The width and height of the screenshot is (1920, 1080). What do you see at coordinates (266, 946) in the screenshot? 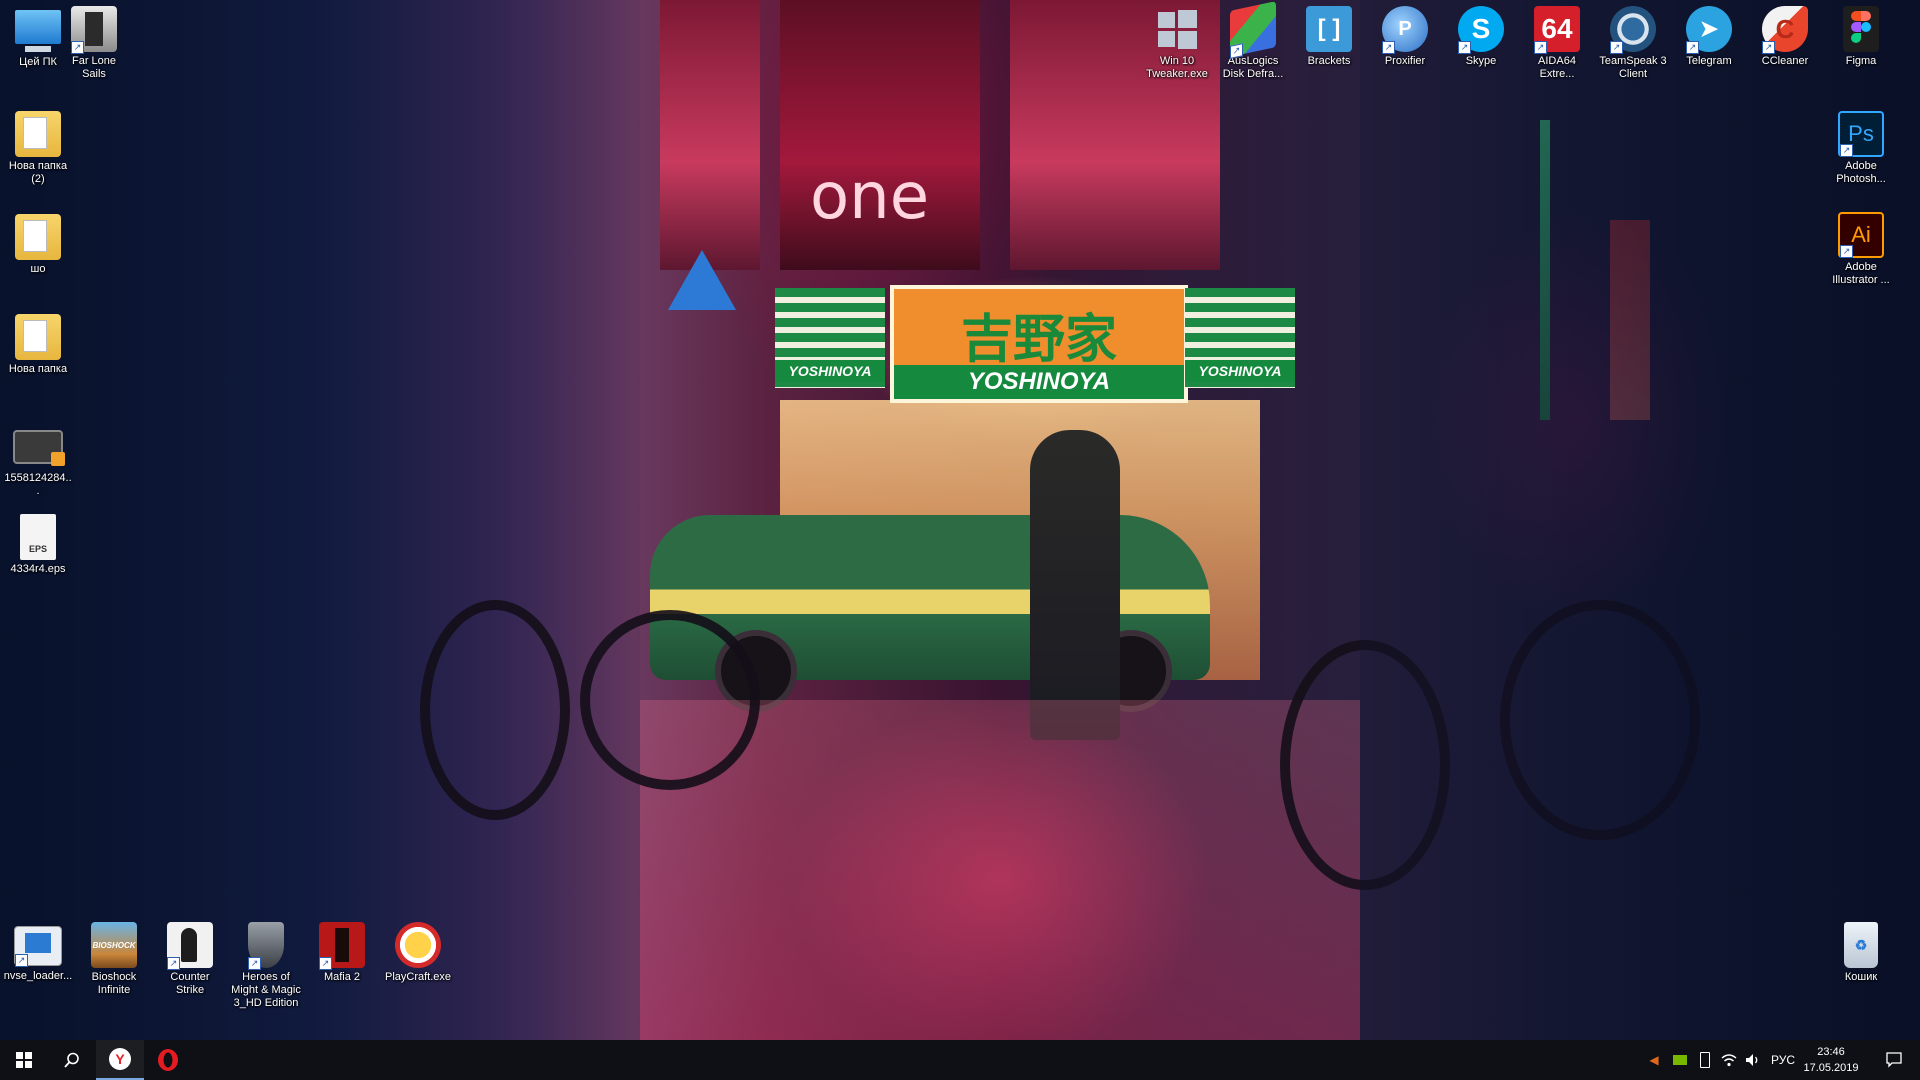
I see `heroes-icon: ↗` at bounding box center [266, 946].